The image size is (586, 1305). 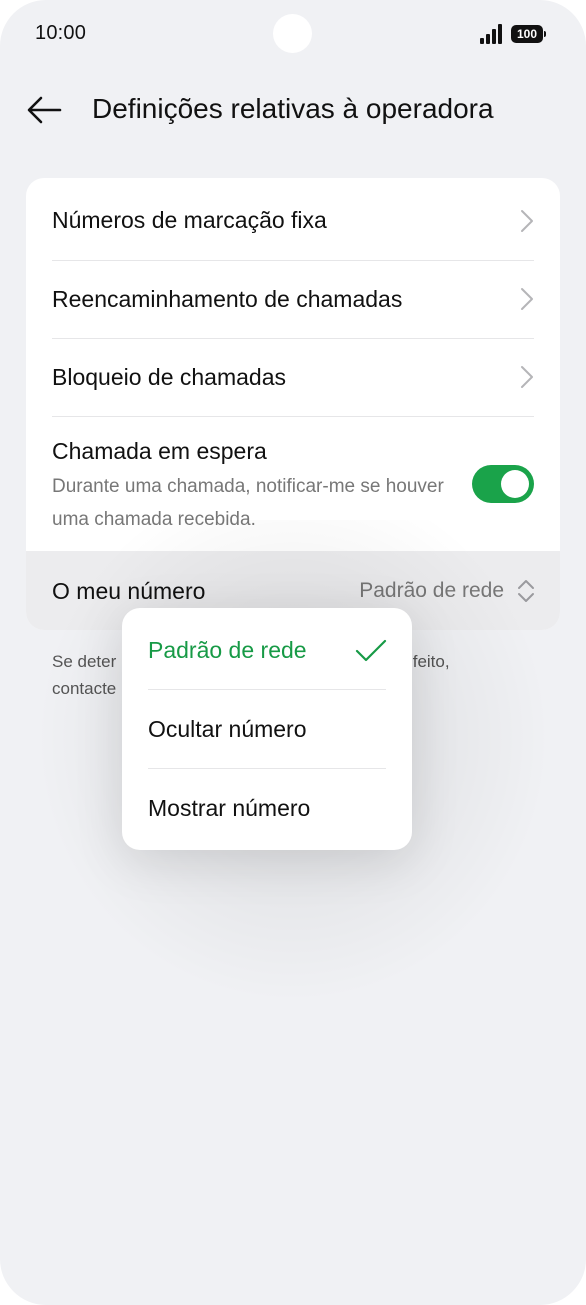 What do you see at coordinates (371, 650) in the screenshot?
I see `check-icon` at bounding box center [371, 650].